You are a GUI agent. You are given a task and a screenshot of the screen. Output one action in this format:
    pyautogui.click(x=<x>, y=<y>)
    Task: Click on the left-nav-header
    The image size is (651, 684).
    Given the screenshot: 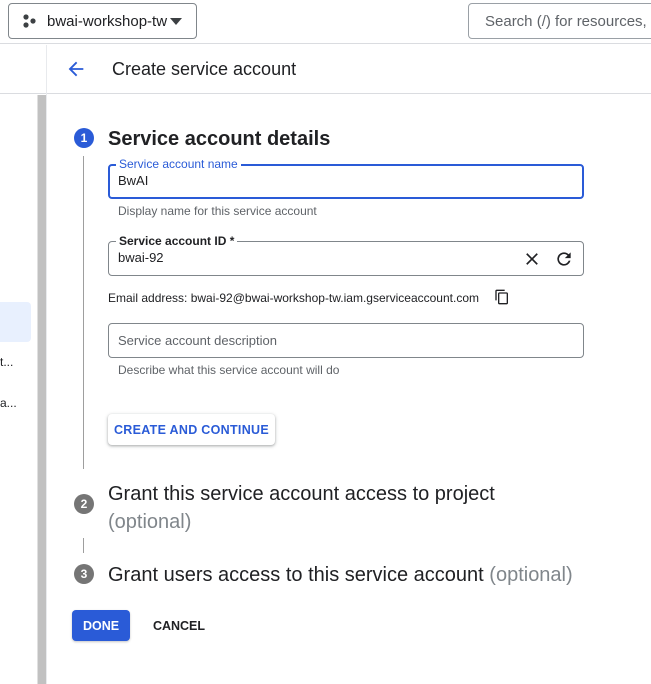 What is the action you would take?
    pyautogui.click(x=23, y=69)
    